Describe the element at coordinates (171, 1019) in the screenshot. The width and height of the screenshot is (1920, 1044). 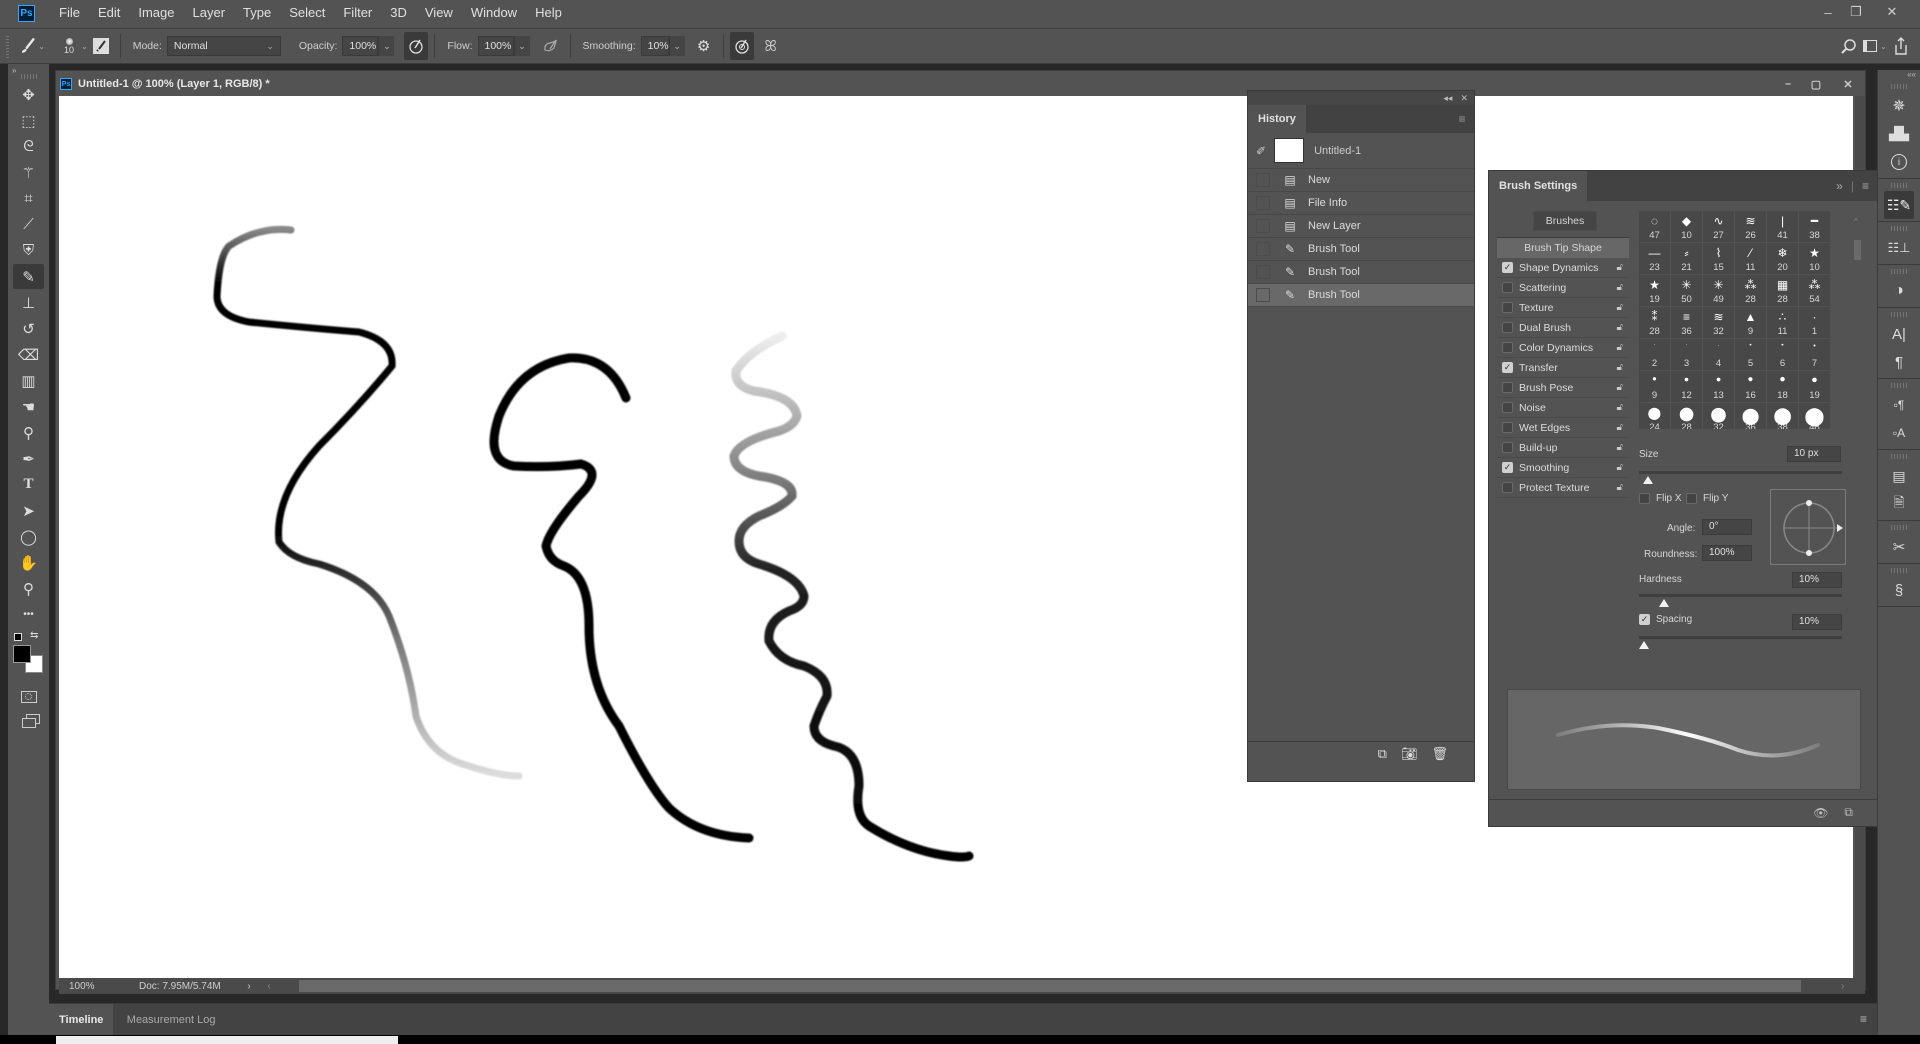
I see `tab-measurement-log: Measurement Log` at that location.